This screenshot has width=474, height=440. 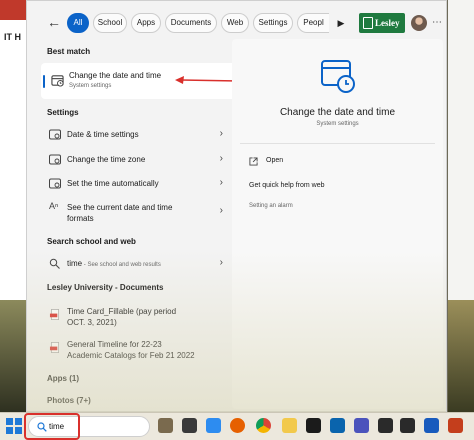 I want to click on book-icon, so click(x=368, y=23).